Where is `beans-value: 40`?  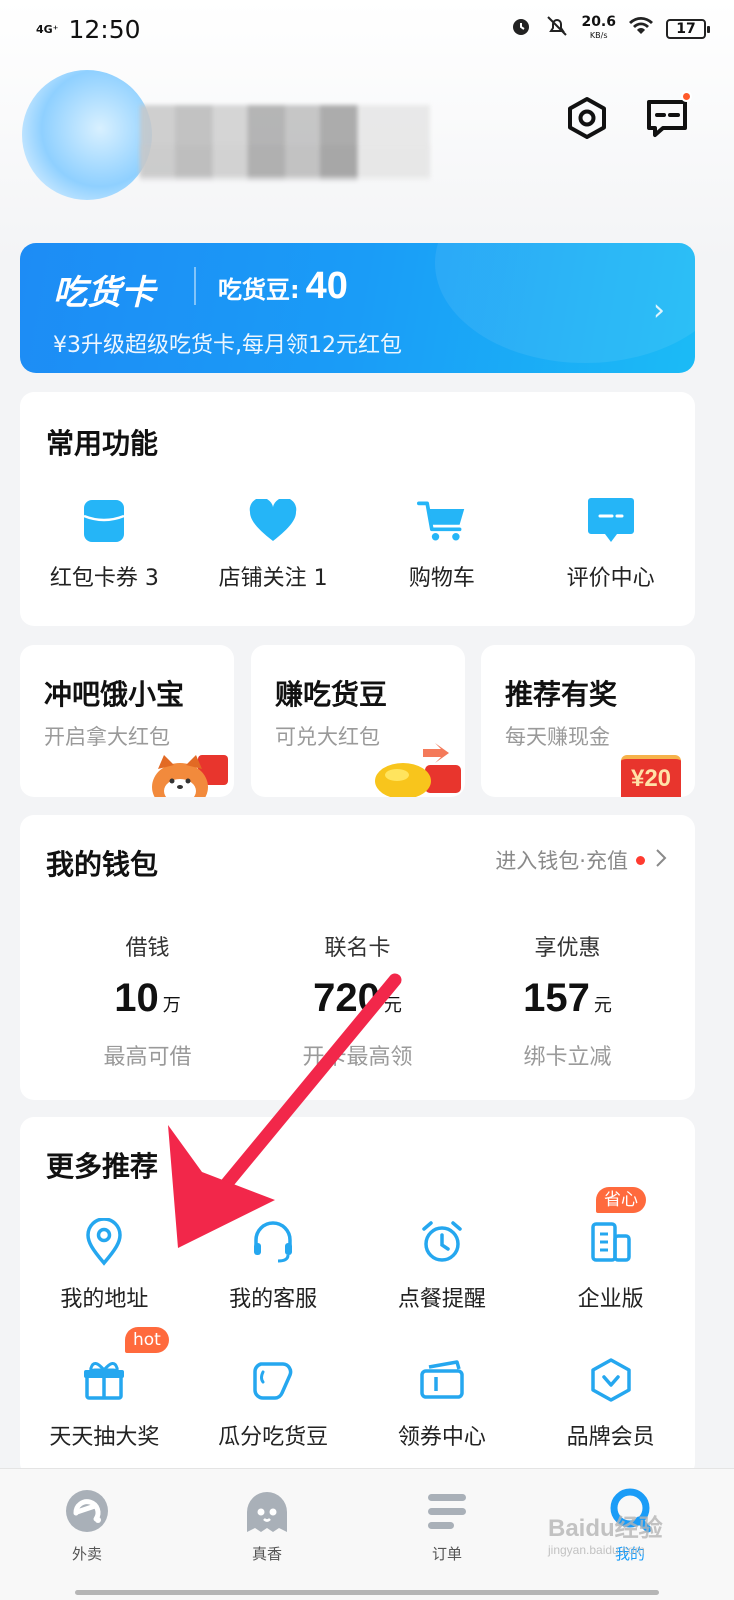 beans-value: 40 is located at coordinates (326, 286).